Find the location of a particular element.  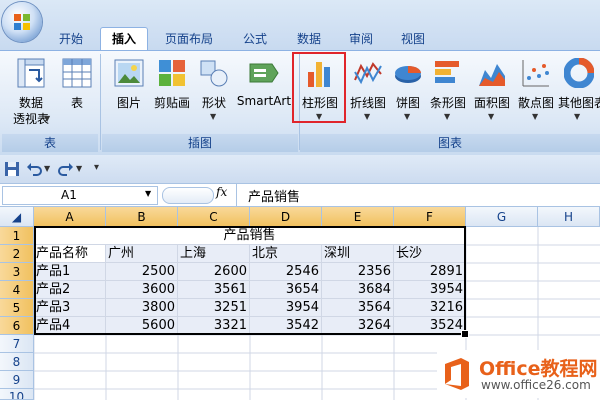

row-header-2: 2 is located at coordinates (17, 254).